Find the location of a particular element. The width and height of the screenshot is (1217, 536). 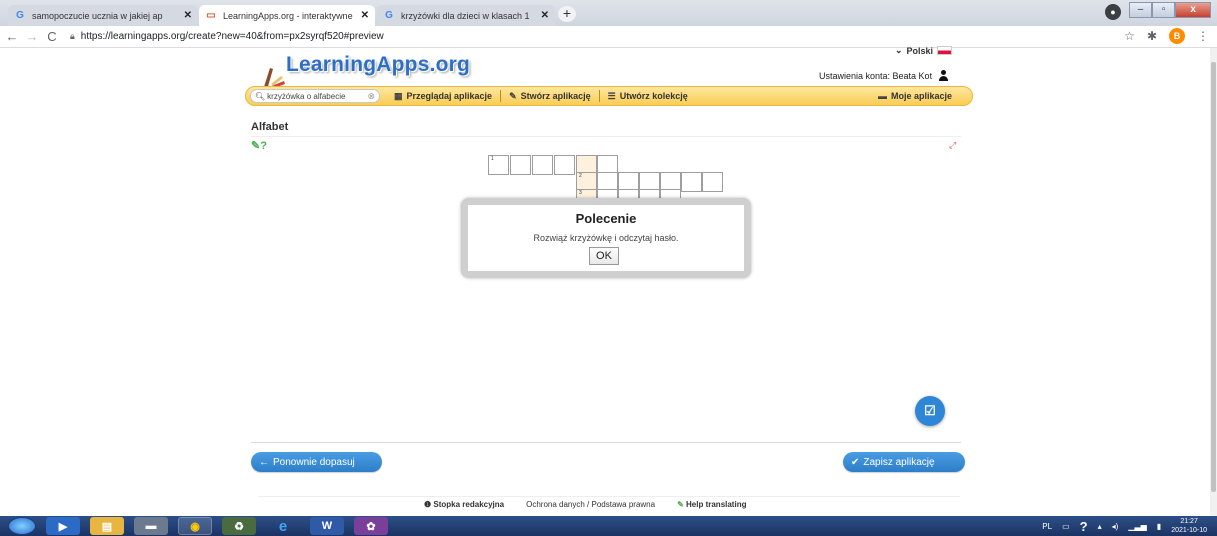

learningapps-icon: ▭ is located at coordinates (211, 15).